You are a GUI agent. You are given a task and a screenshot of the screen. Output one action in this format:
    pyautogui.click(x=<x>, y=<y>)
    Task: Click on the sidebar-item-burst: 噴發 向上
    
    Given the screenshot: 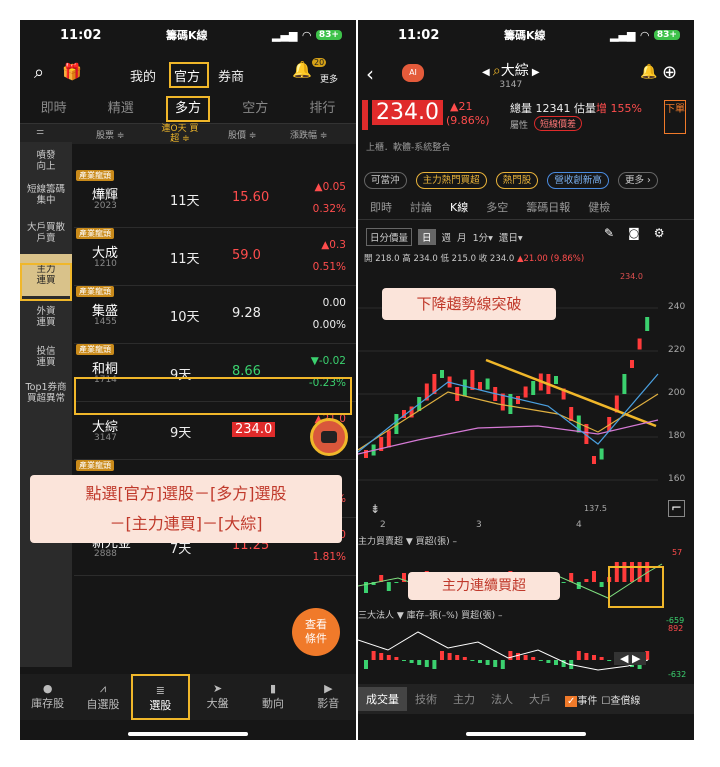 What is the action you would take?
    pyautogui.click(x=46, y=160)
    